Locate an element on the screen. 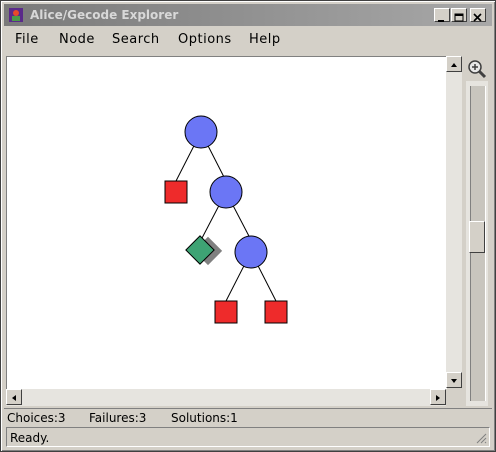 The height and width of the screenshot is (452, 496). title-bar: Alice/Gecode Explorer is located at coordinates (248, 15).